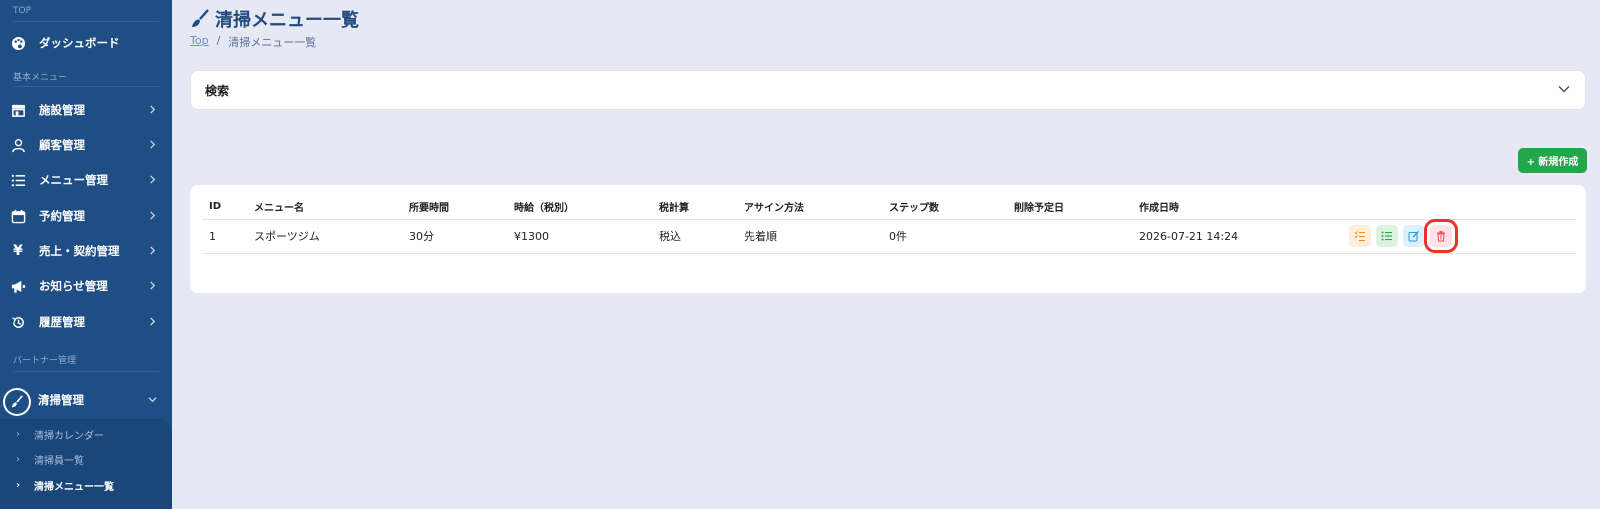 The image size is (1600, 509). I want to click on cell-created: 2026-07-21 14:24, so click(1237, 236).